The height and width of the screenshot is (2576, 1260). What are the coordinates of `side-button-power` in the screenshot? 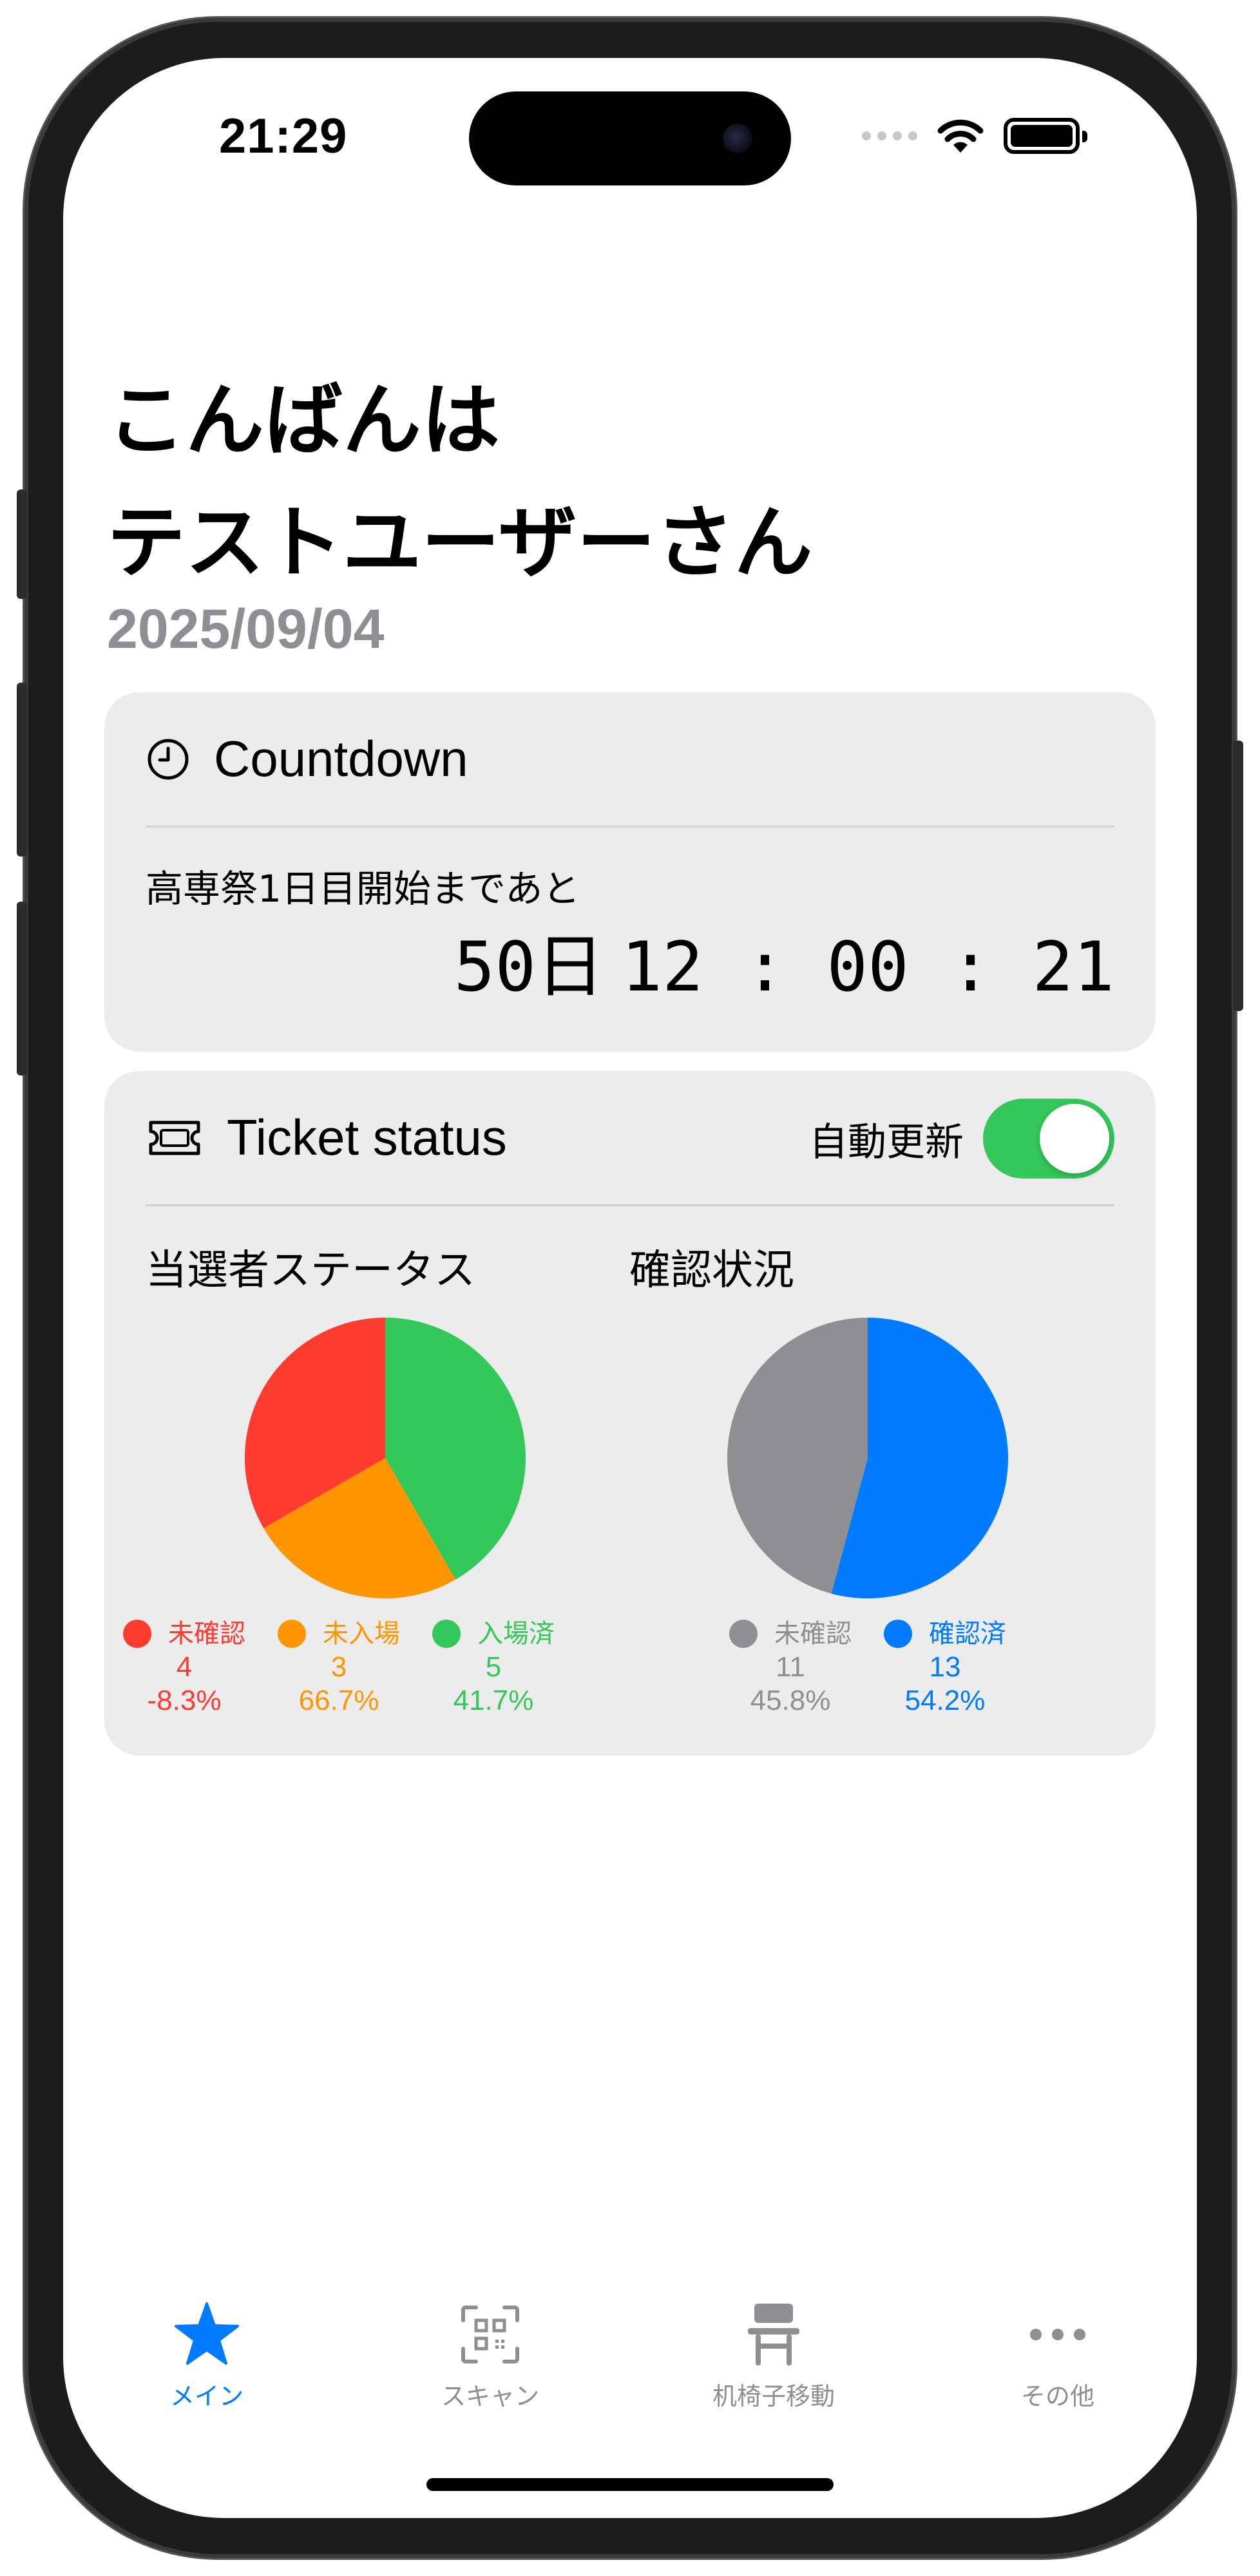 It's located at (1238, 876).